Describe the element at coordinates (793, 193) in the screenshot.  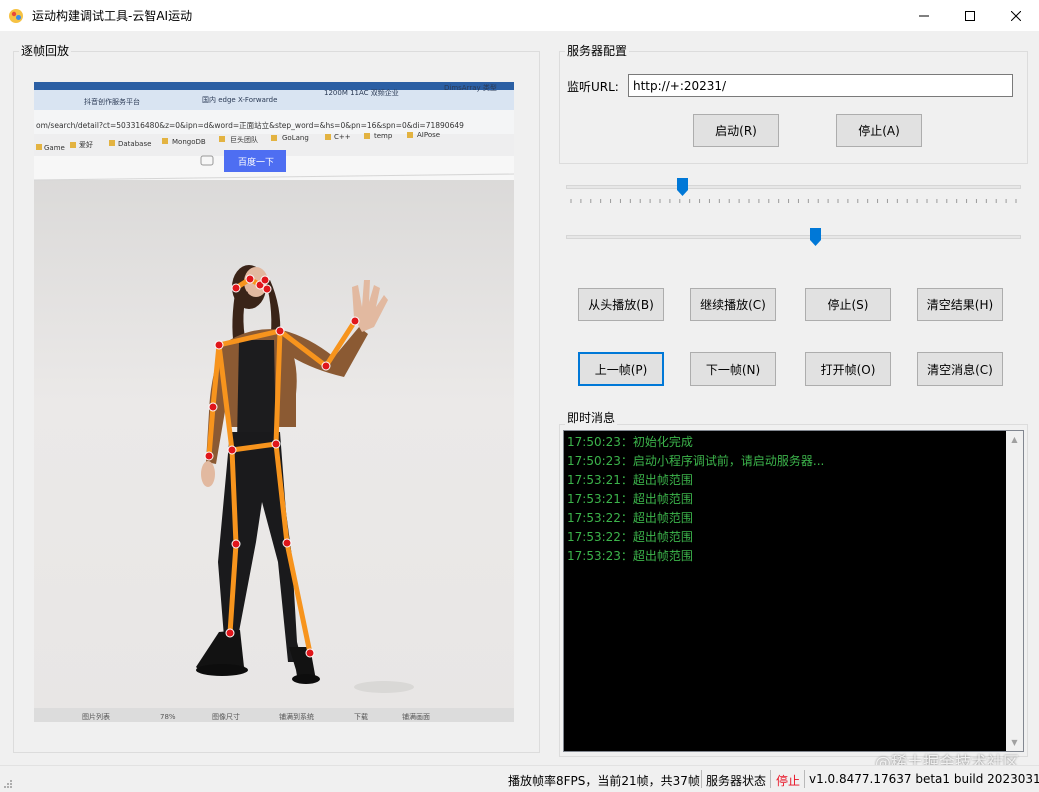
I see `speed-slider` at that location.